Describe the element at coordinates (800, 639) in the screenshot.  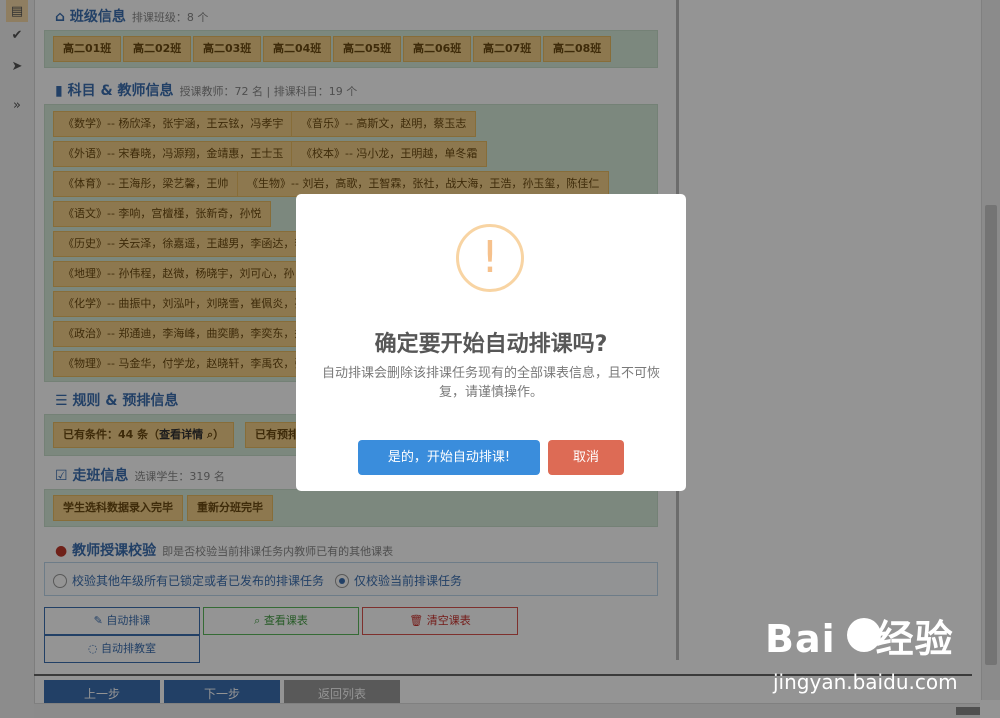
I see `watermark-brand: Bai` at that location.